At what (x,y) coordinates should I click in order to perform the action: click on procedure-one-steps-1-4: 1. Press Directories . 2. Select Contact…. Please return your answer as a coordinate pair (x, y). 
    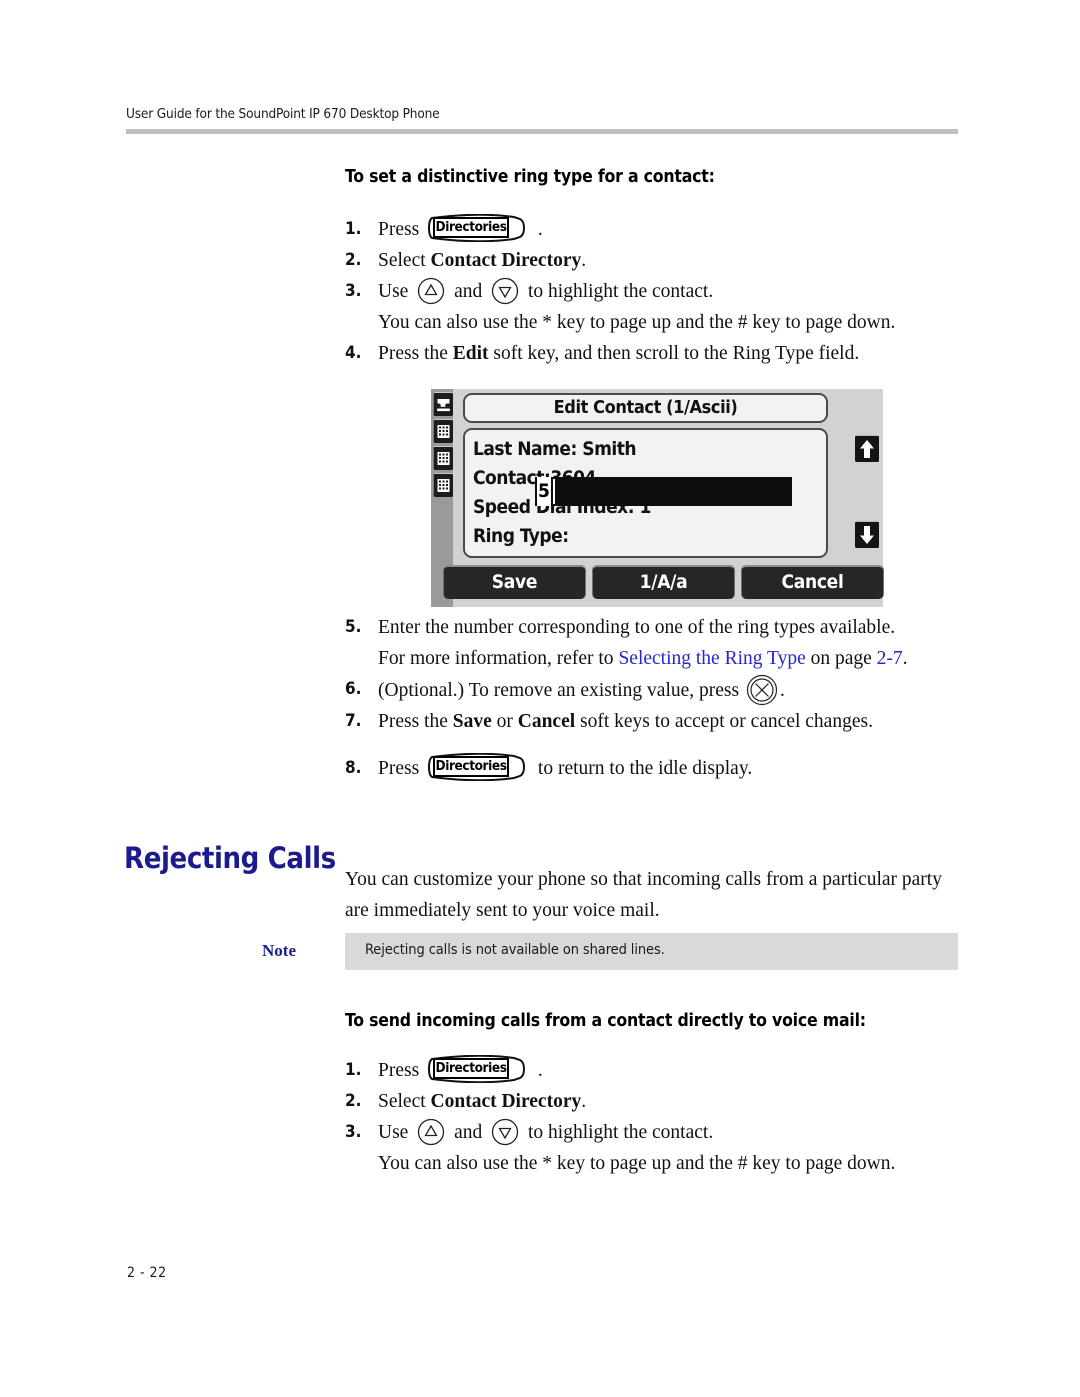
    Looking at the image, I should click on (655, 291).